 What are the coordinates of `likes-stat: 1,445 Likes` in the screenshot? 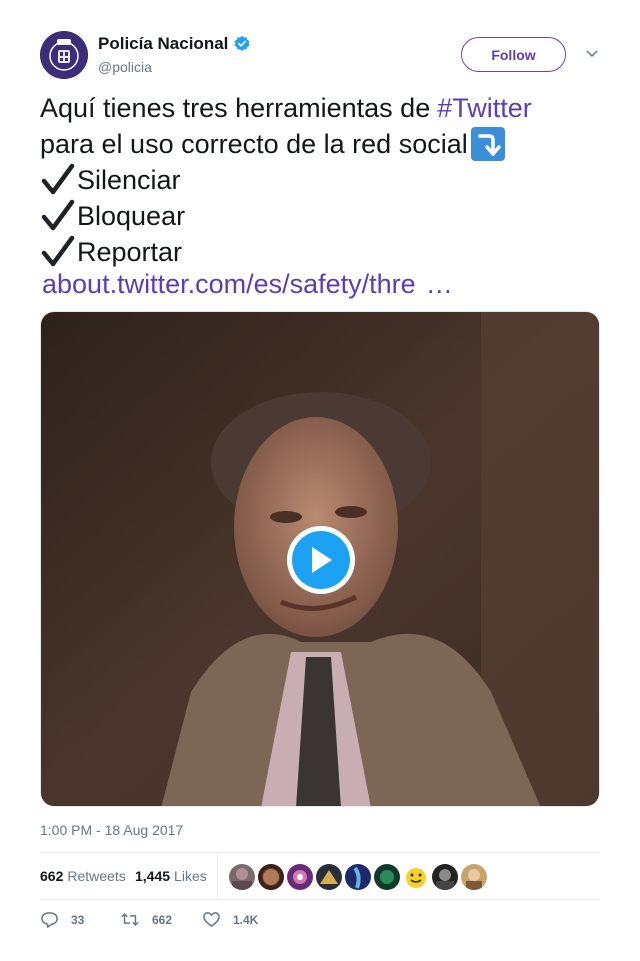 It's located at (171, 876).